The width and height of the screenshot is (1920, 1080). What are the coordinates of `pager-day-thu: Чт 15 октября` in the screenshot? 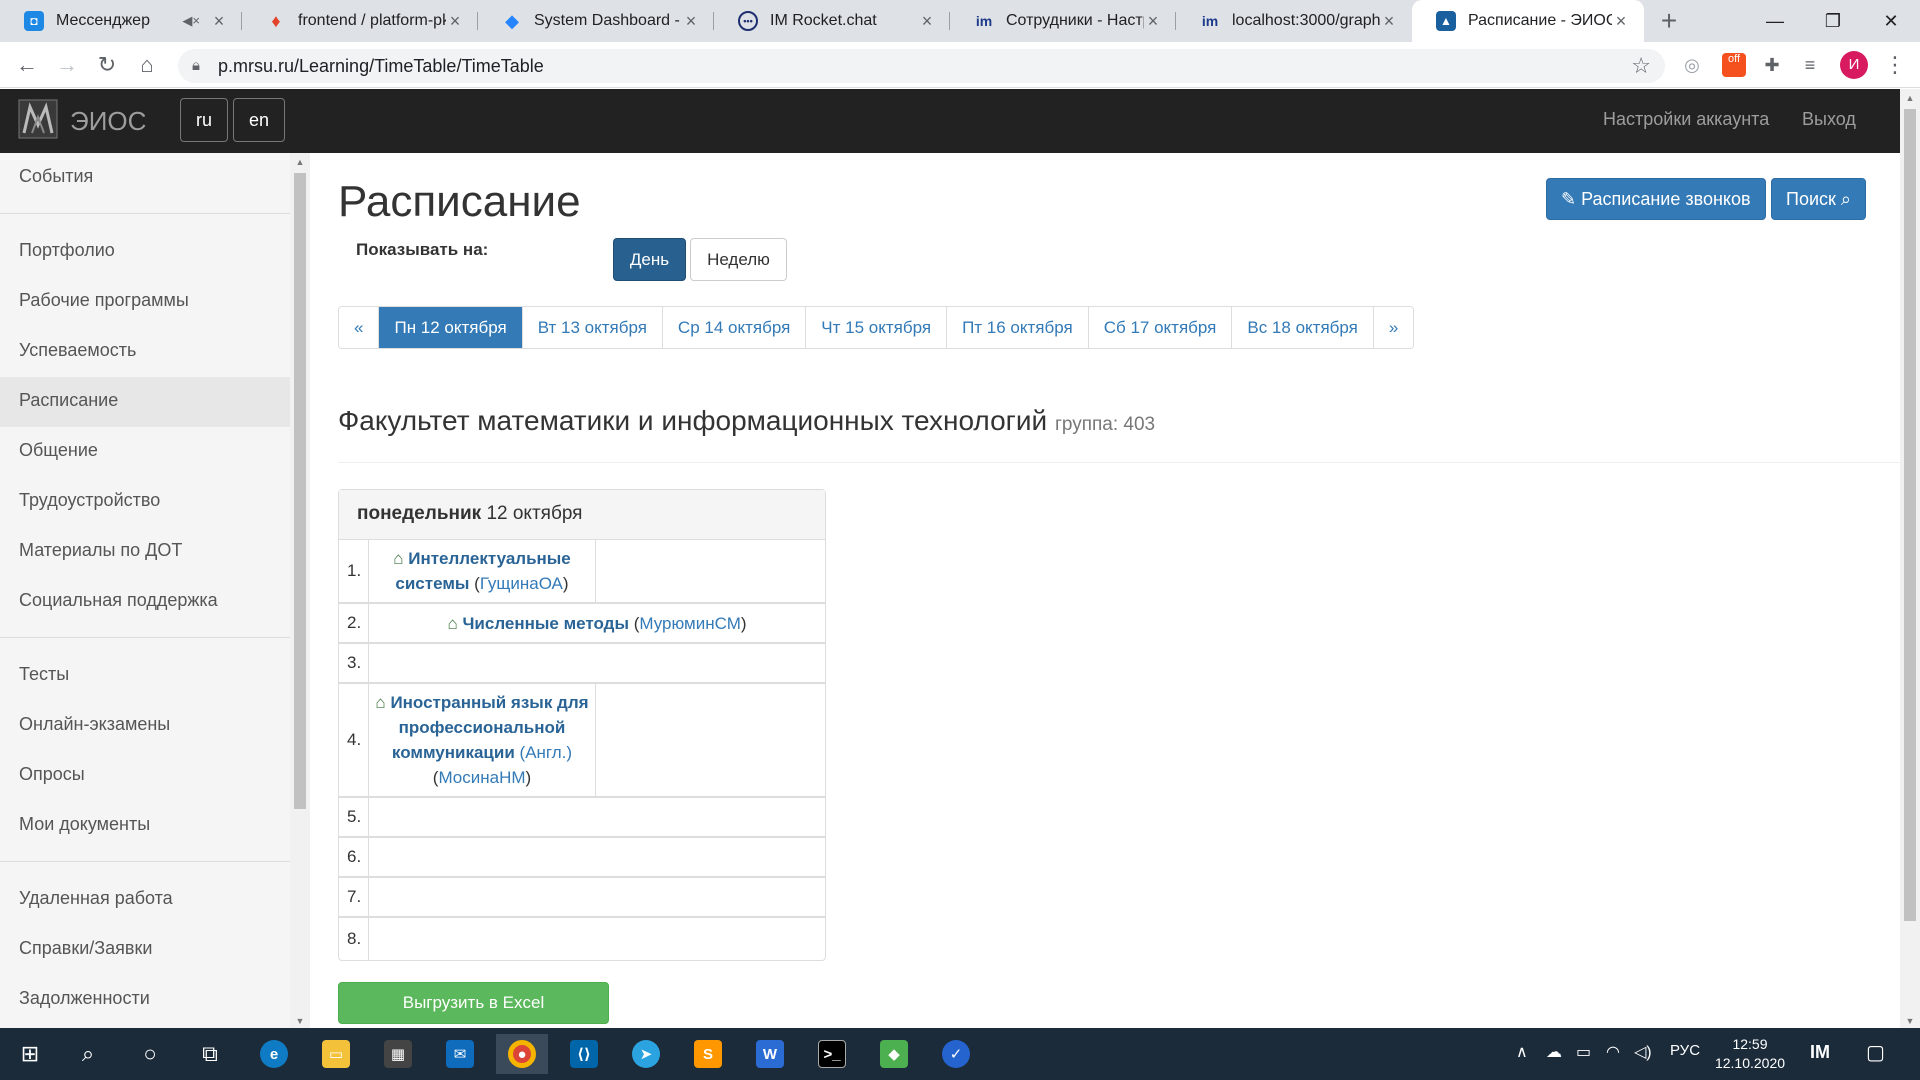 It's located at (876, 327).